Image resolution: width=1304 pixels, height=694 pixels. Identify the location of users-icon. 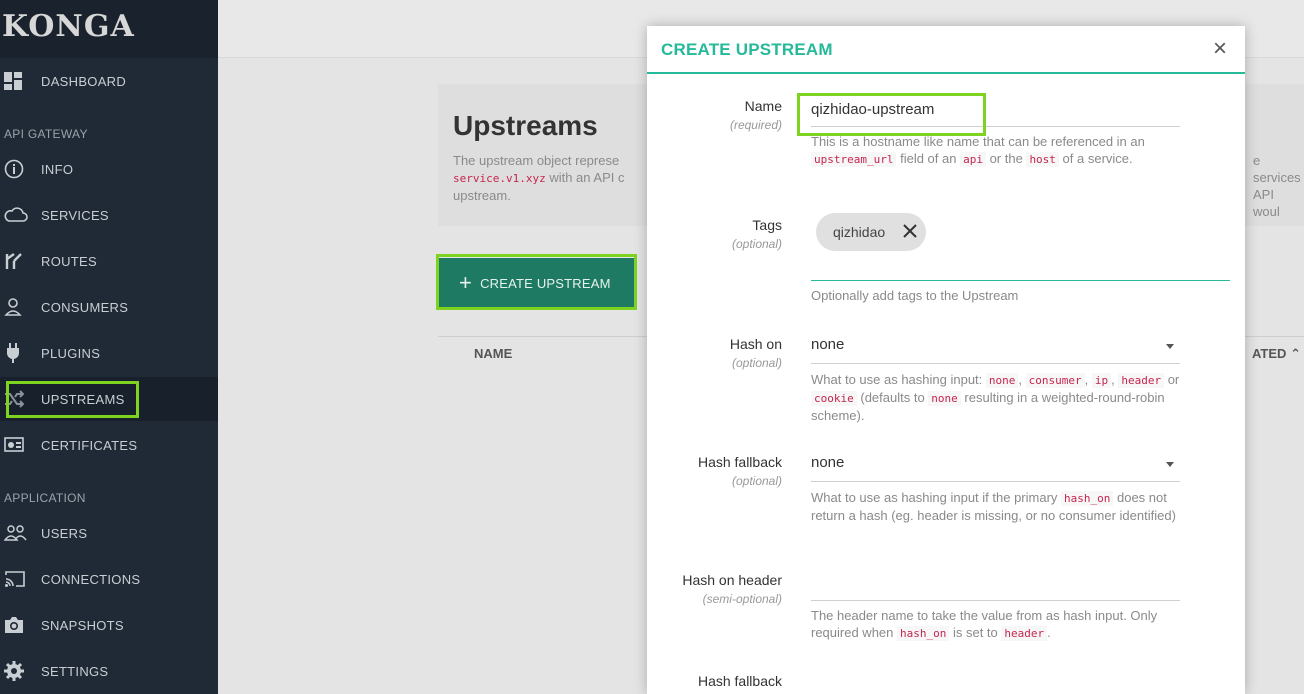
(16, 533).